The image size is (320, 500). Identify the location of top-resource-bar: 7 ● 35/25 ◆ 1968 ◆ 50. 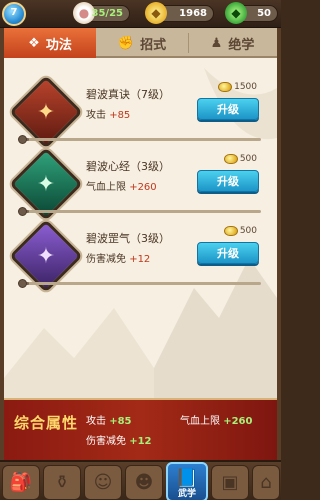
(140, 14).